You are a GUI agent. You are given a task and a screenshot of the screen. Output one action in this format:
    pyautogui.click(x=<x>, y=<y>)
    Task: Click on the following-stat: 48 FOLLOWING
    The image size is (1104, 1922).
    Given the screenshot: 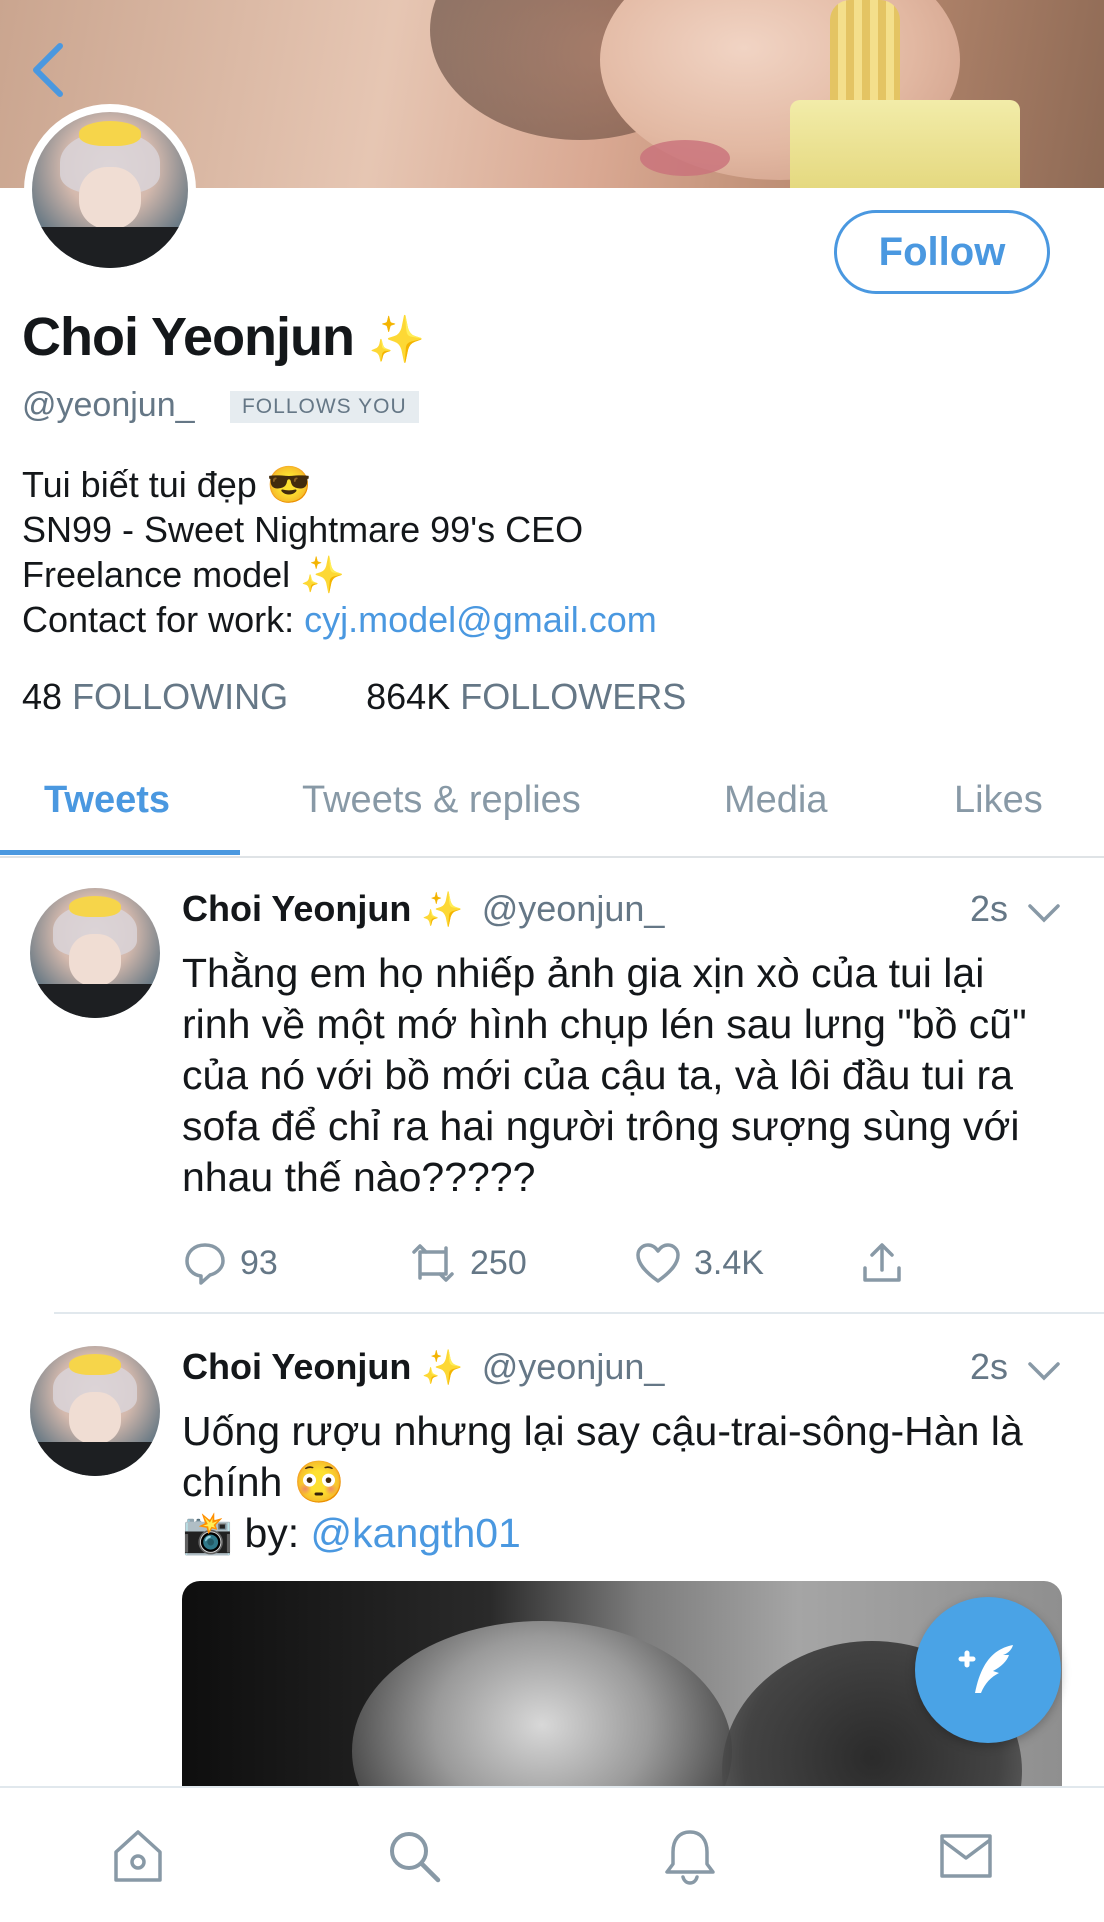 What is the action you would take?
    pyautogui.click(x=160, y=696)
    